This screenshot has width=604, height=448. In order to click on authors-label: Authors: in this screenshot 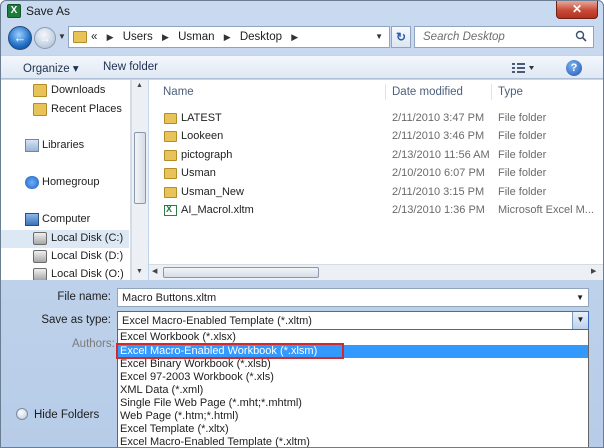, I will do `click(93, 344)`.